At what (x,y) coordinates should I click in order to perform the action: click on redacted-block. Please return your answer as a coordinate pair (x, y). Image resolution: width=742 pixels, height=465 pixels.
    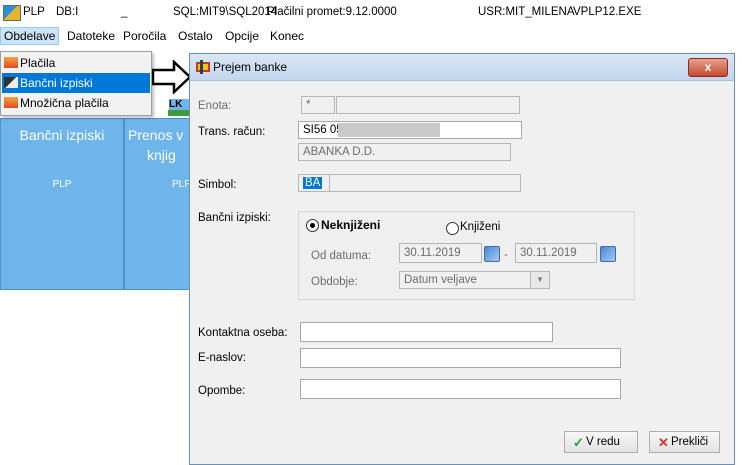
    Looking at the image, I should click on (389, 130).